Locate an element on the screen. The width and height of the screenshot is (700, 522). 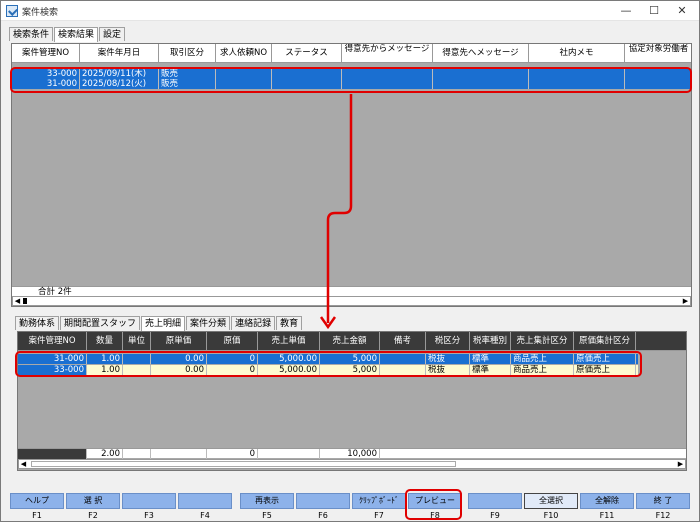
fkey-label: F1 is located at coordinates (37, 515).